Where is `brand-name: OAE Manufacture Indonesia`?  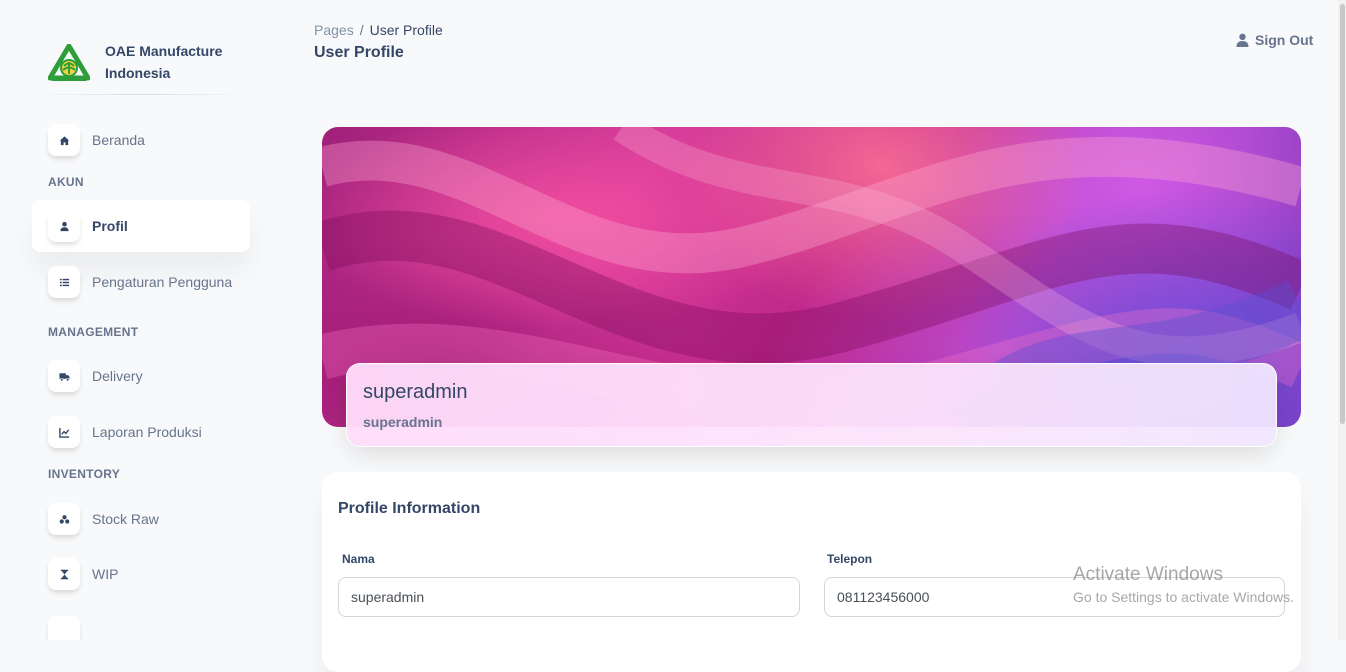 brand-name: OAE Manufacture Indonesia is located at coordinates (164, 62).